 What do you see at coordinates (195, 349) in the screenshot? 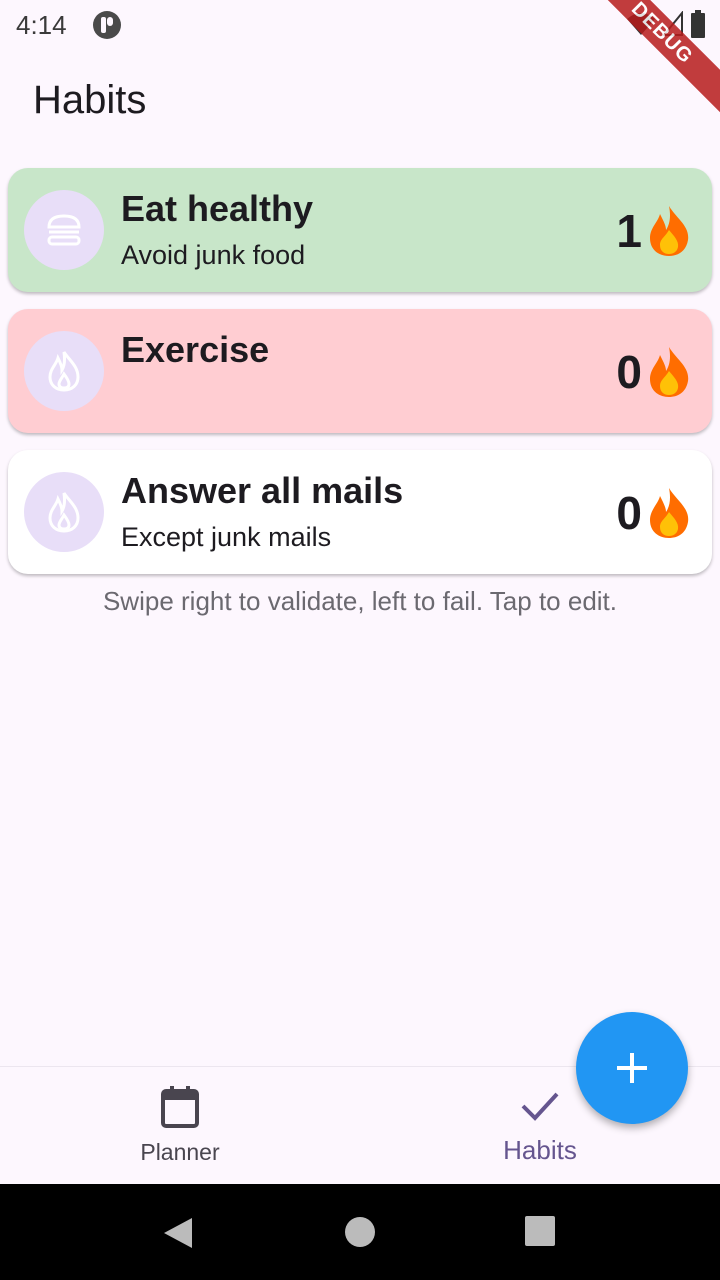
I see `habit-title: Exercise` at bounding box center [195, 349].